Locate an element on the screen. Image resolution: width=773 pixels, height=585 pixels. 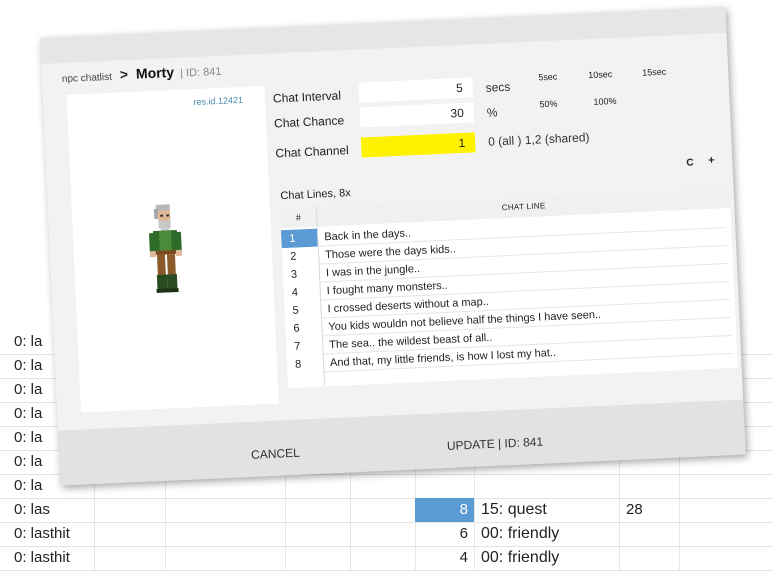
preset-100-percent-button: 100% is located at coordinates (604, 101).